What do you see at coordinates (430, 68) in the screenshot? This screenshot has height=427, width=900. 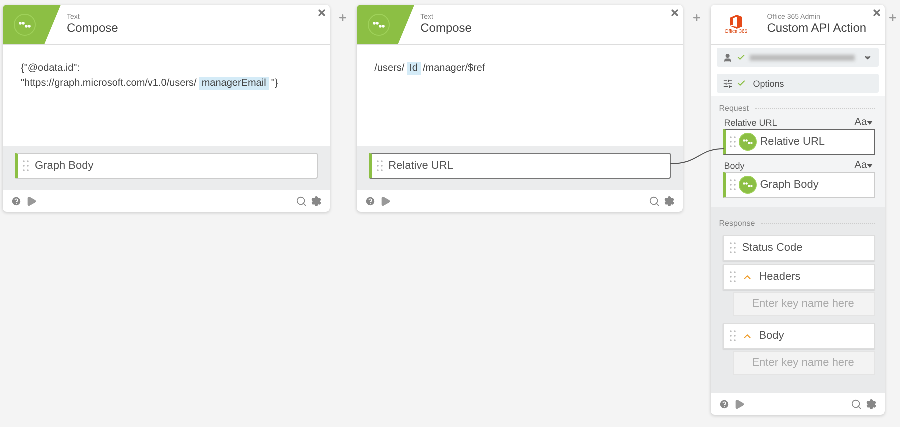 I see `compose-text: /users/ Id /manager/$ref` at bounding box center [430, 68].